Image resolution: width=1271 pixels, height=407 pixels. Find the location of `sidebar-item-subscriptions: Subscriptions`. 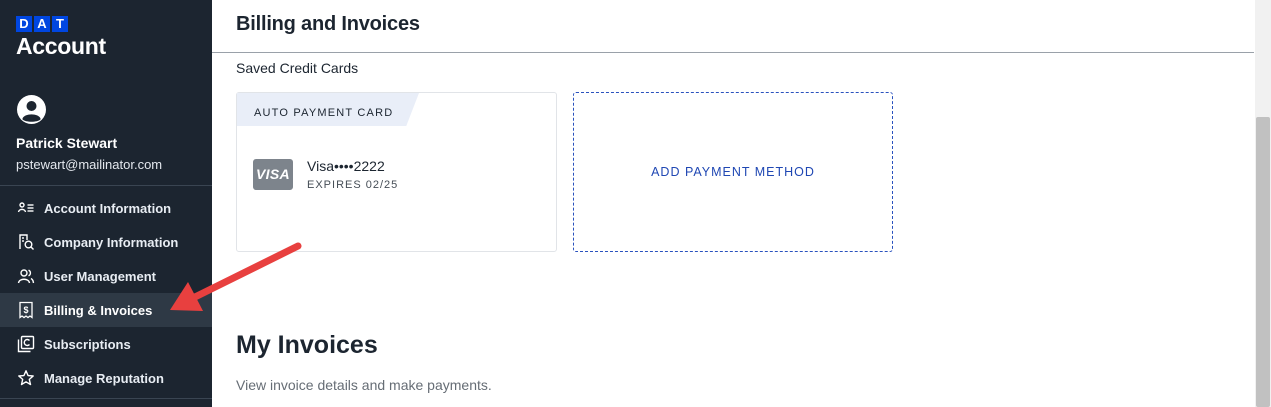

sidebar-item-subscriptions: Subscriptions is located at coordinates (106, 344).